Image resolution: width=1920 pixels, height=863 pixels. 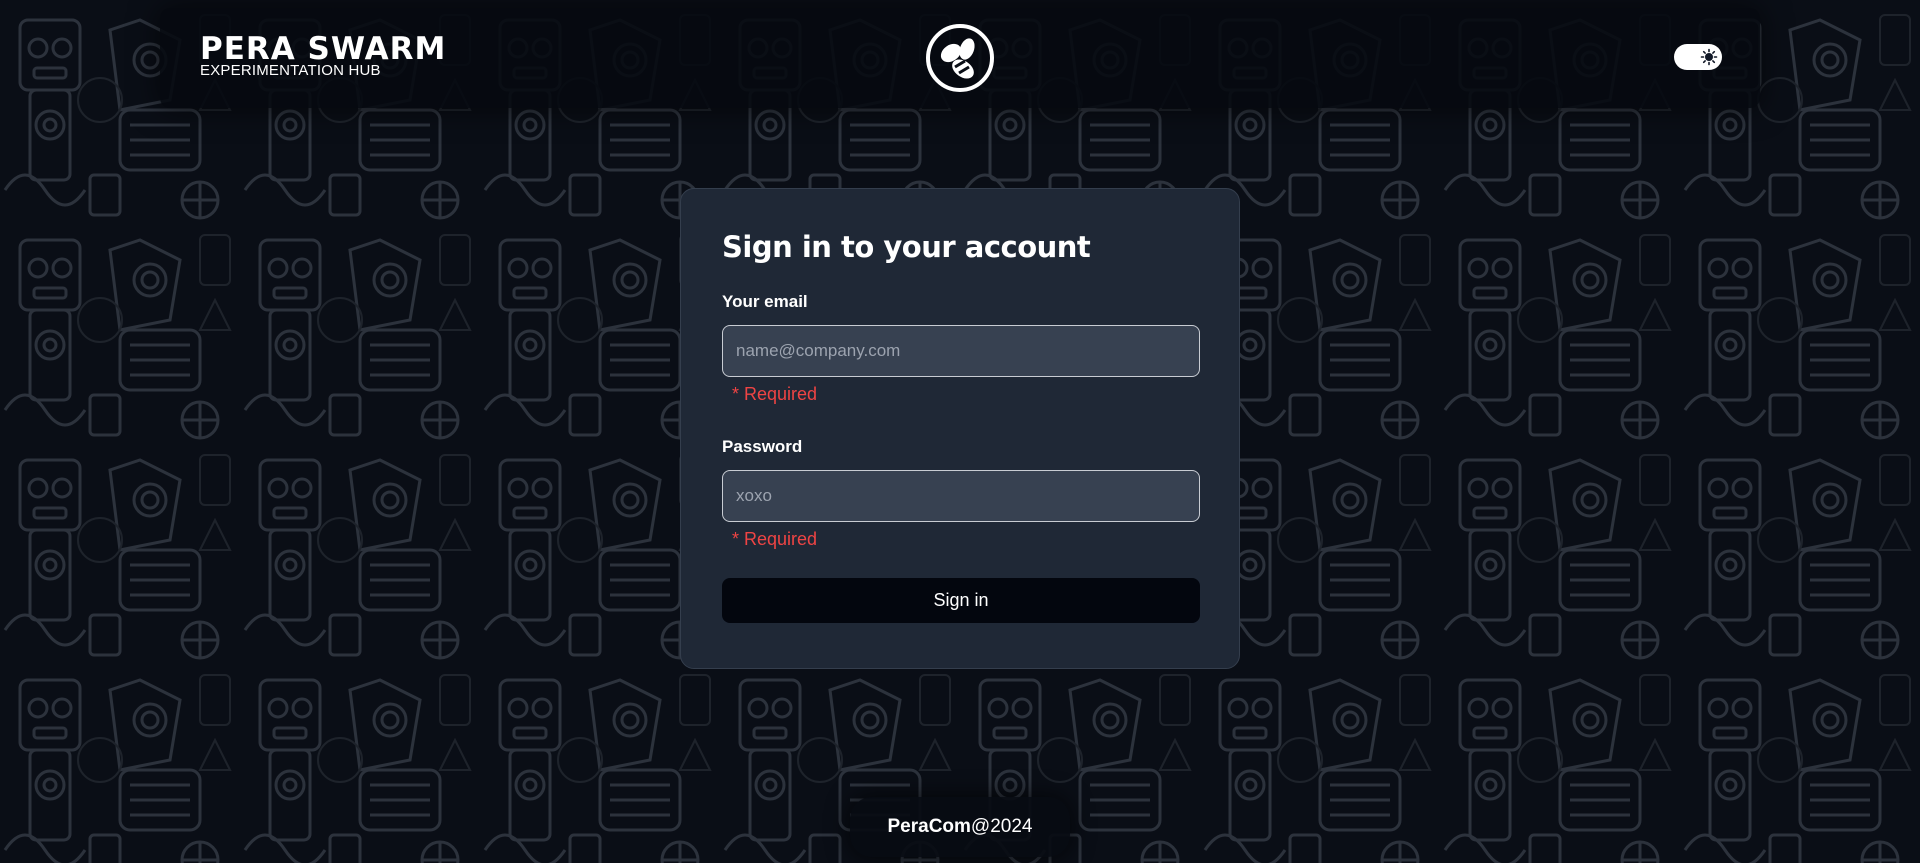 I want to click on brand-logo: PERA SWARM EXPERIMENTATION HUB, so click(x=323, y=55).